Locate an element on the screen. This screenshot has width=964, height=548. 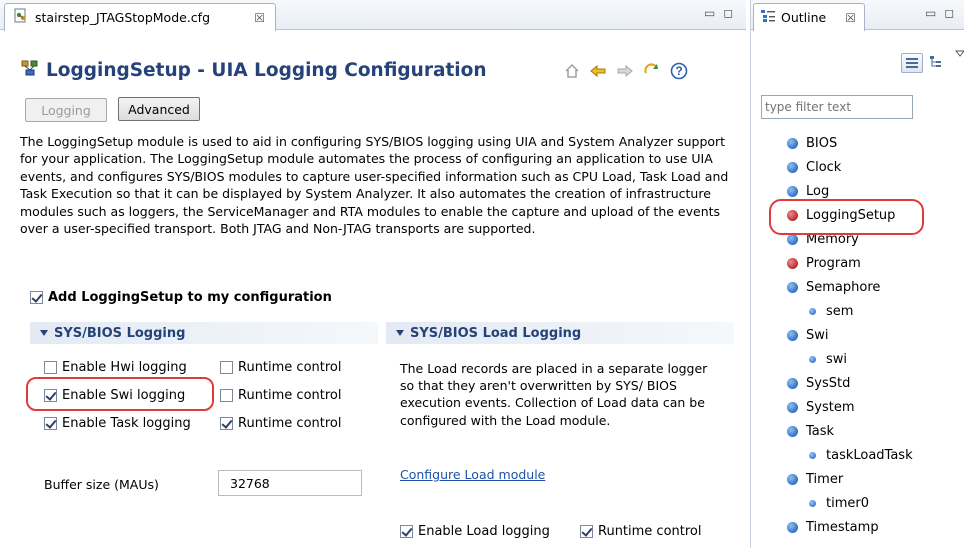
tree-item-task: Task is located at coordinates (810, 431).